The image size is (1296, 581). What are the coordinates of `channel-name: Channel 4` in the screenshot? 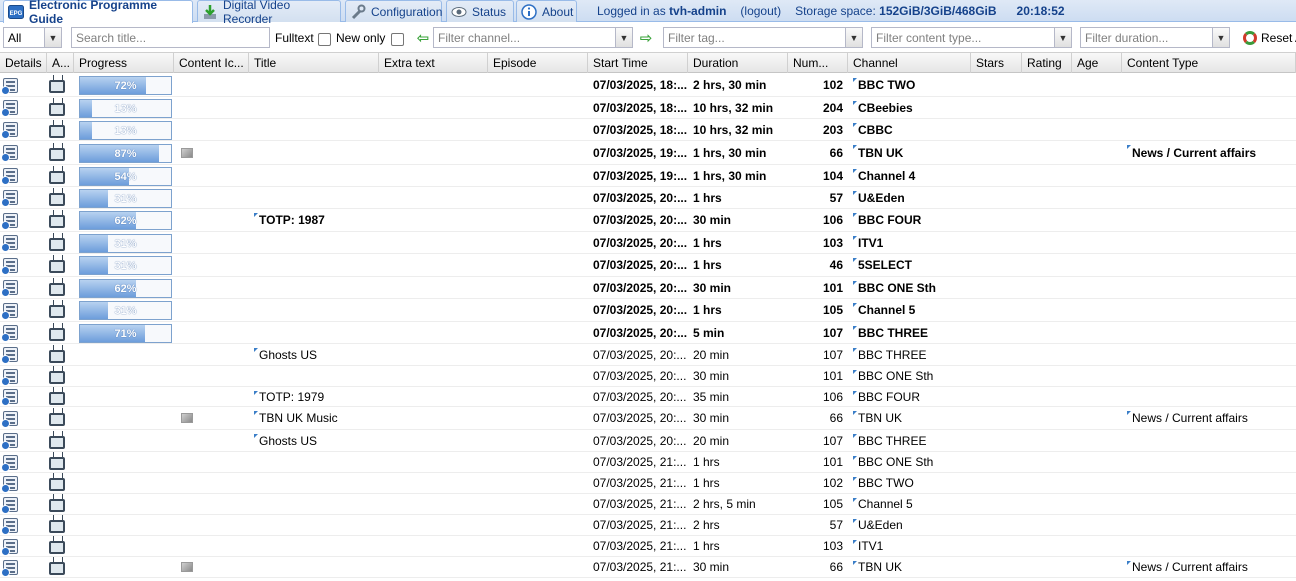 It's located at (887, 175).